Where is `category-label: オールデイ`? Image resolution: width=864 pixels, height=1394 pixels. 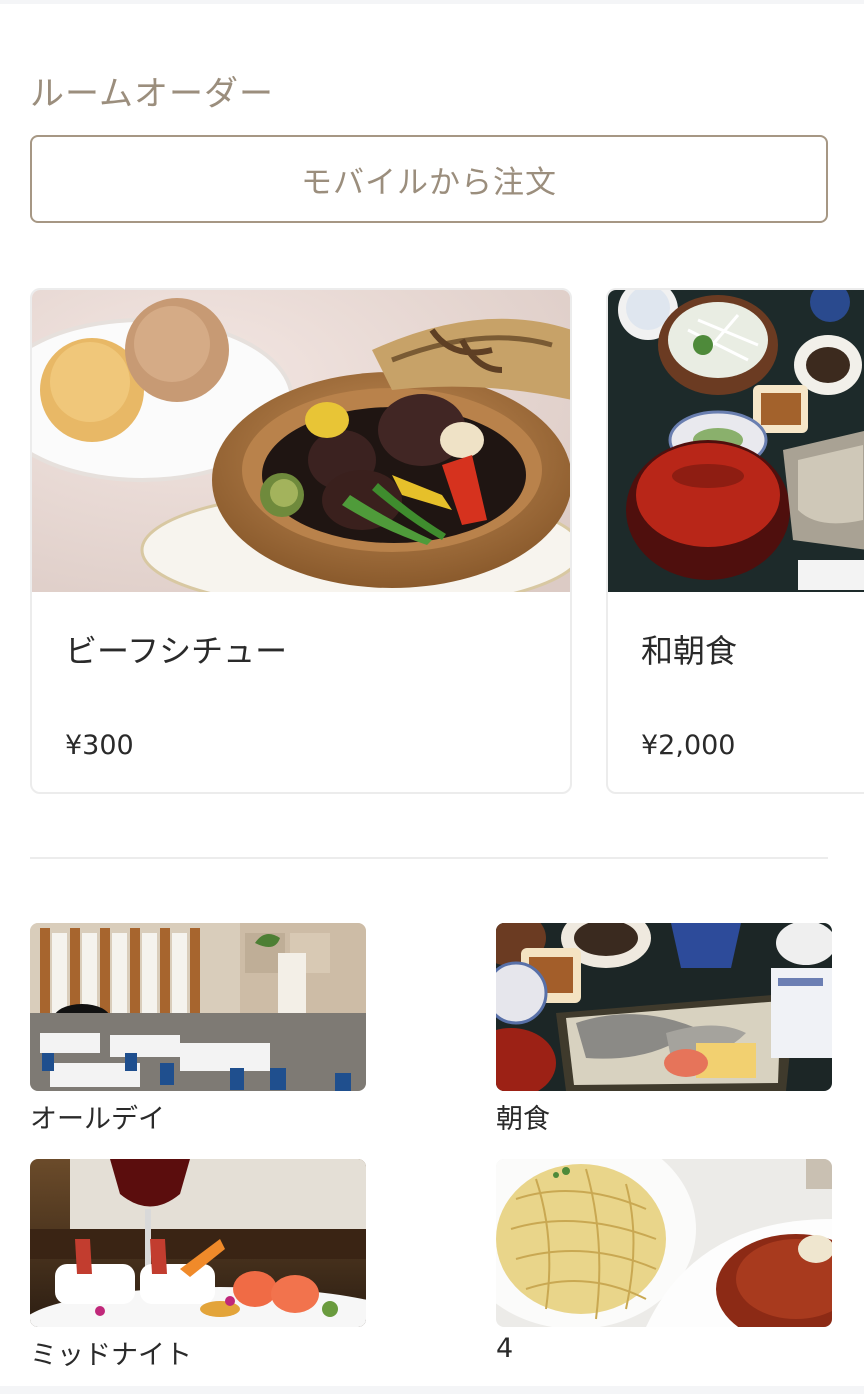
category-label: オールデイ is located at coordinates (97, 1119).